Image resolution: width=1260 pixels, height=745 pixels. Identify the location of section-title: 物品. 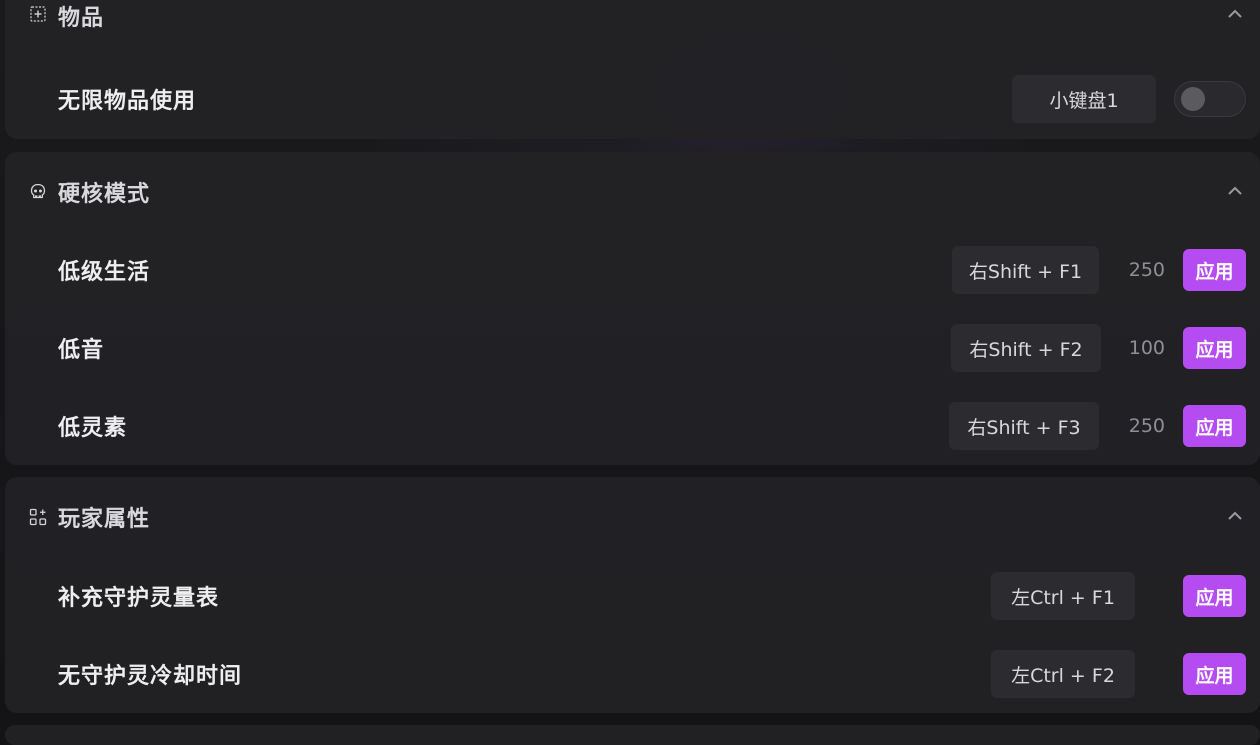
(81, 18).